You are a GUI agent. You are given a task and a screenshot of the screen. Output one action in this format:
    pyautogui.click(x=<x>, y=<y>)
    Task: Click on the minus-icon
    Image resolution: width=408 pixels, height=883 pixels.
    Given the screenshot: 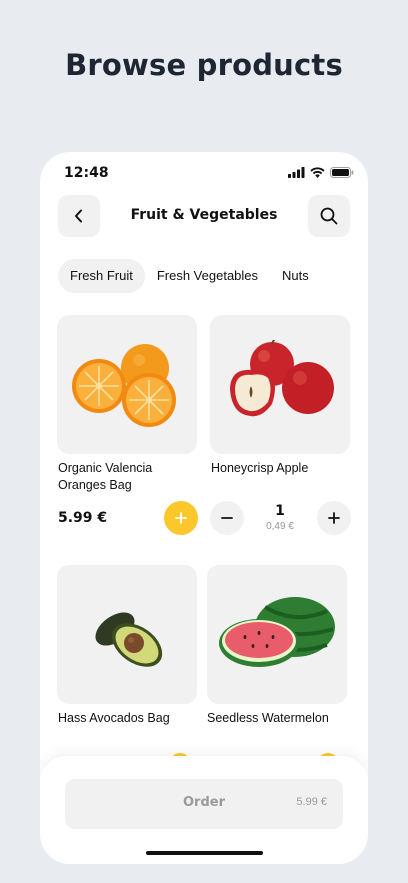 What is the action you would take?
    pyautogui.click(x=227, y=518)
    